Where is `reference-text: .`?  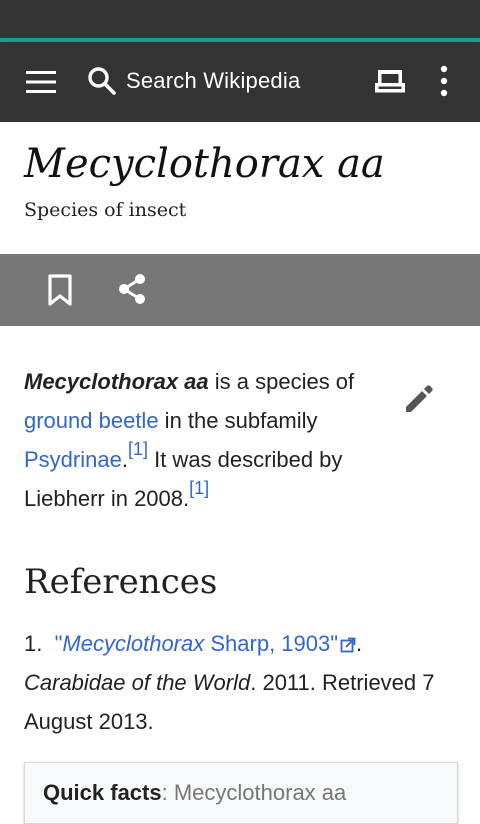
reference-text: . is located at coordinates (359, 643).